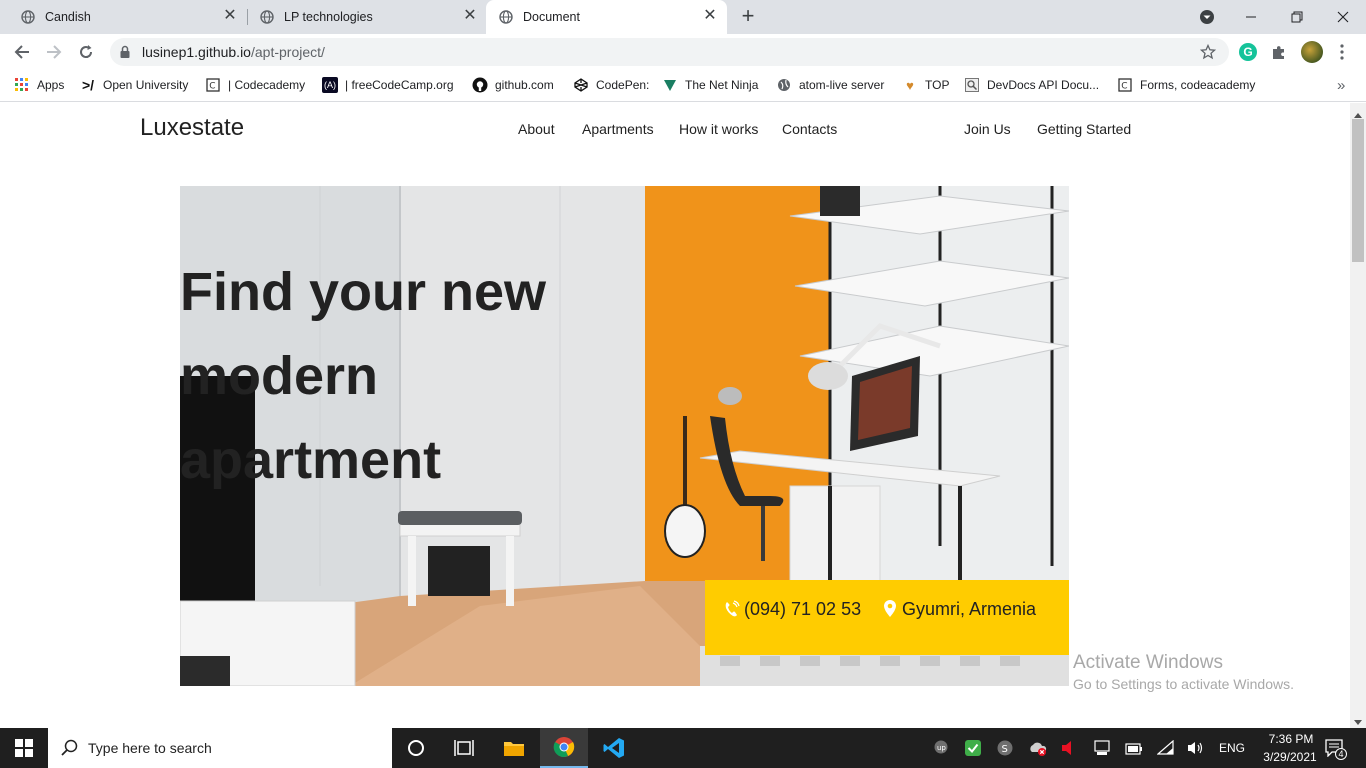 This screenshot has width=1366, height=768. What do you see at coordinates (802, 609) in the screenshot?
I see `phone-number: (094) 71 02 53` at bounding box center [802, 609].